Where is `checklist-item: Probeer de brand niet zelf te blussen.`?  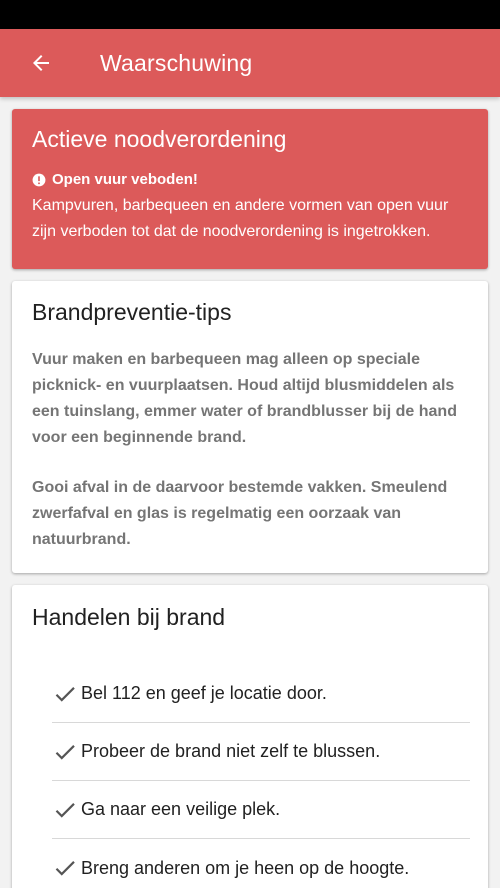 checklist-item: Probeer de brand niet zelf te blussen. is located at coordinates (261, 752).